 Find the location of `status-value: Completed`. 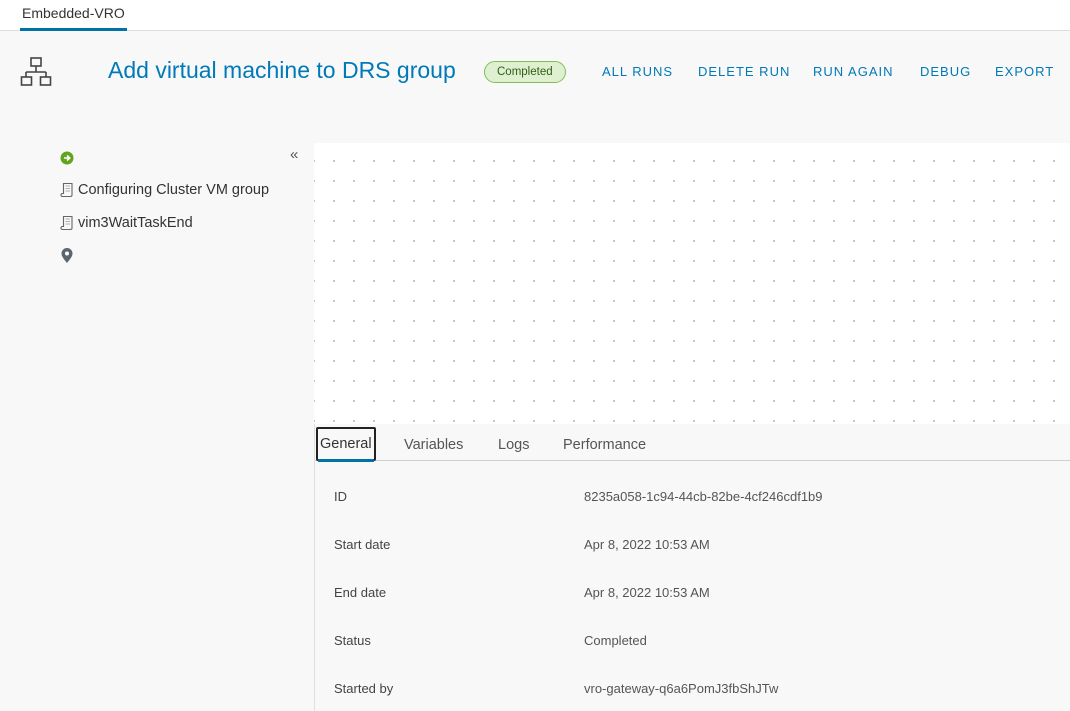

status-value: Completed is located at coordinates (615, 640).